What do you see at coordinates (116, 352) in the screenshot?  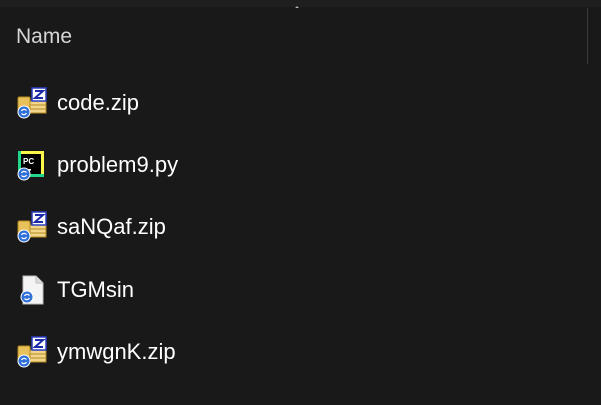 I see `file-name: ymwgnK.zip` at bounding box center [116, 352].